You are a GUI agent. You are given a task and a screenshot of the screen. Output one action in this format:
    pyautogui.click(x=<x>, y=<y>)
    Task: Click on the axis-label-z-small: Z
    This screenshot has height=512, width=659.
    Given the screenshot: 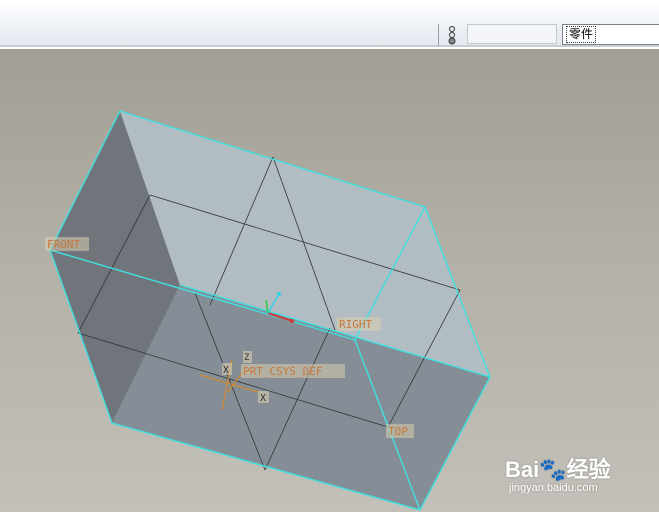 What is the action you would take?
    pyautogui.click(x=247, y=357)
    